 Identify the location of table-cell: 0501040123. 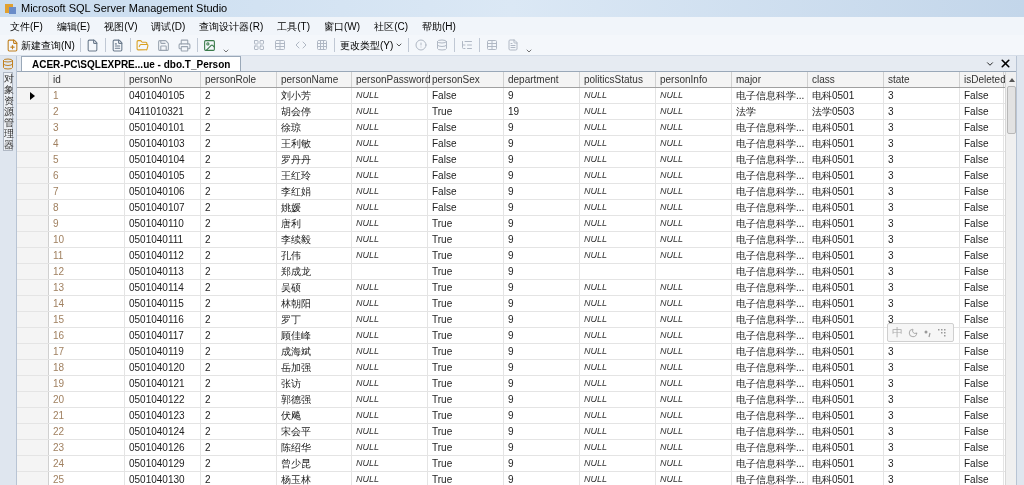
(163, 415).